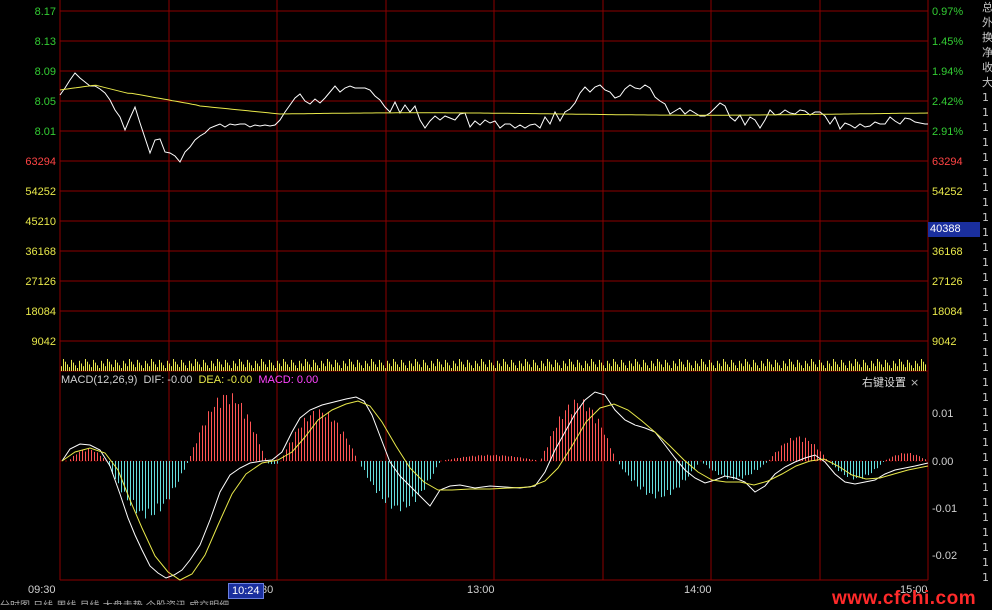 This screenshot has width=992, height=610. I want to click on close-icon: ×, so click(914, 382).